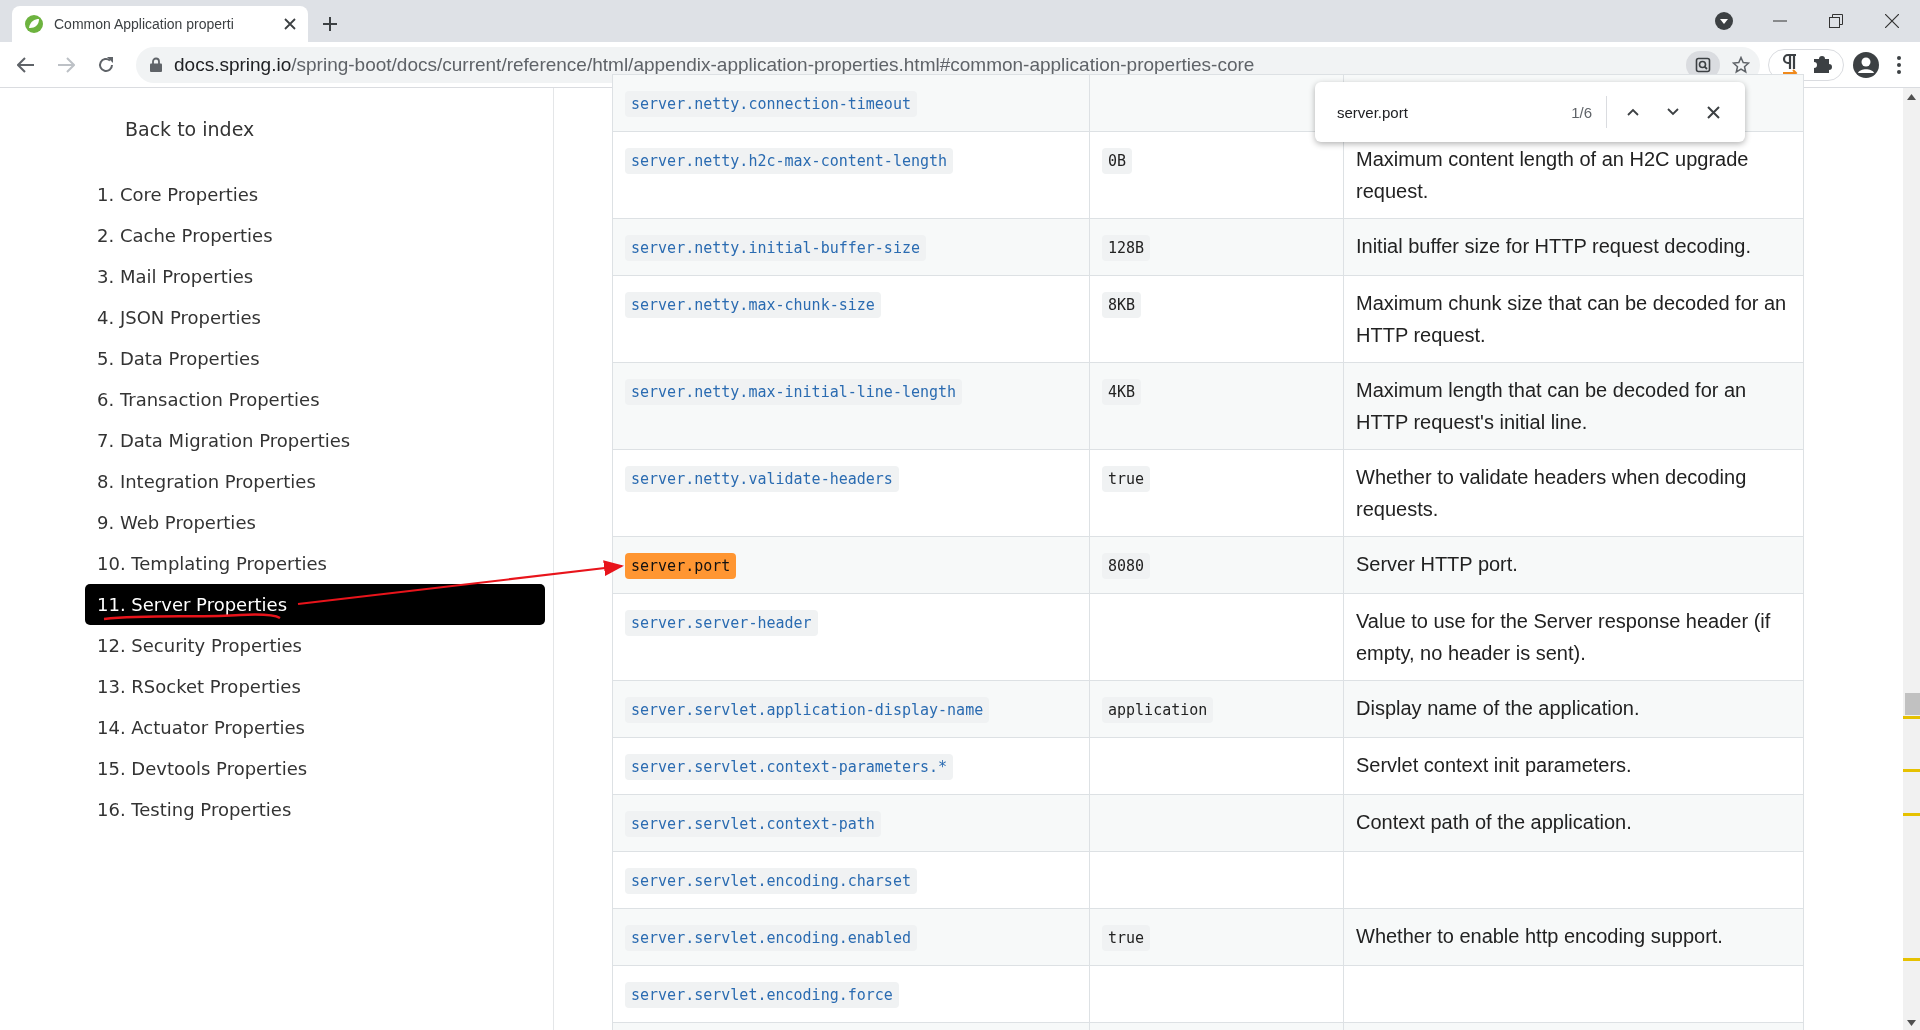  What do you see at coordinates (1563, 637) in the screenshot?
I see `description-text: Value to use for the Server response header (if empty, no header is sent).` at bounding box center [1563, 637].